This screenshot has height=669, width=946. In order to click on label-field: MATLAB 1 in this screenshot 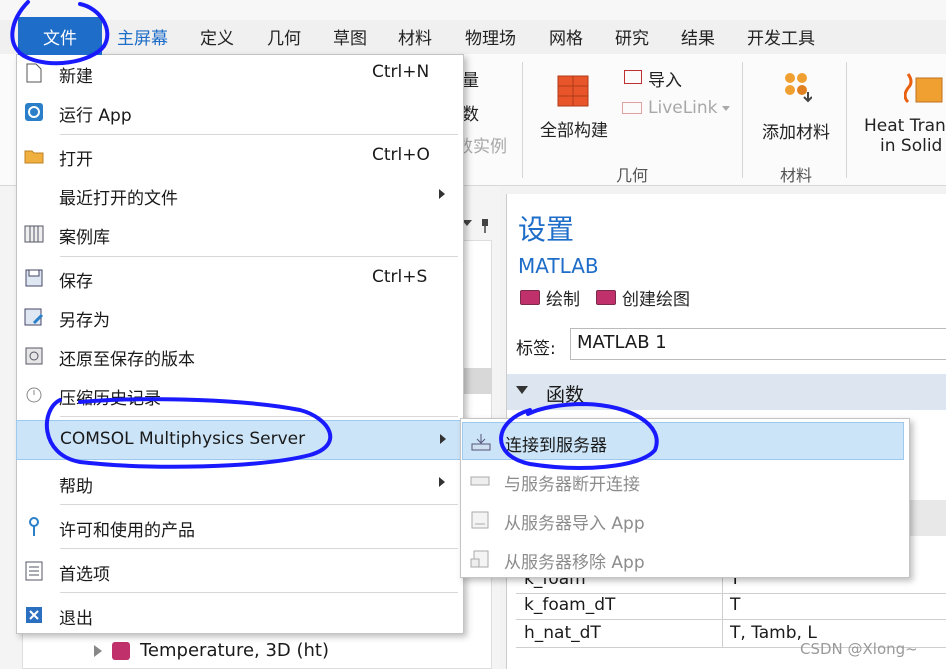, I will do `click(758, 344)`.